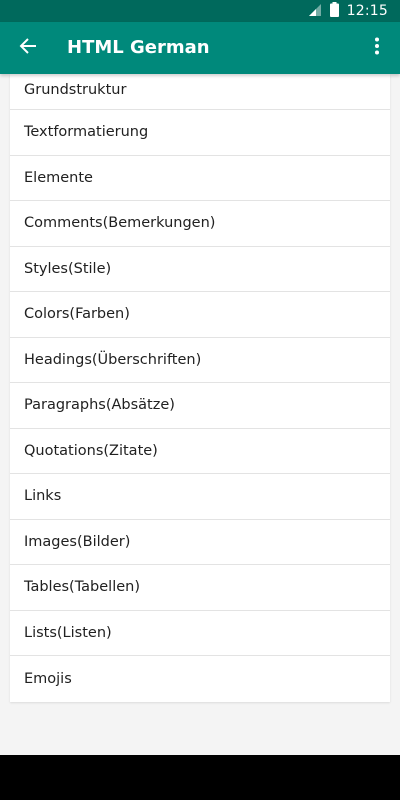 The image size is (400, 800). I want to click on app-bar: HTML German, so click(200, 48).